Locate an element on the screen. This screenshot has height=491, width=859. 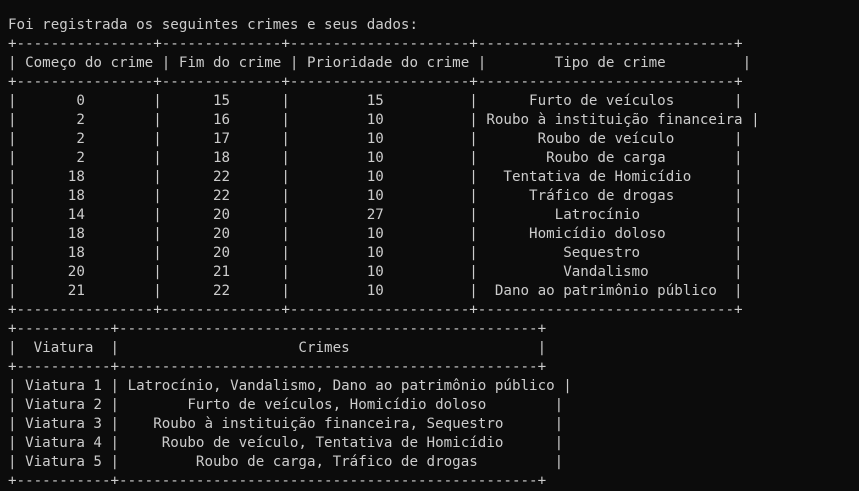
viaturas-table-header: | Viatura | Crimes | is located at coordinates (277, 348).